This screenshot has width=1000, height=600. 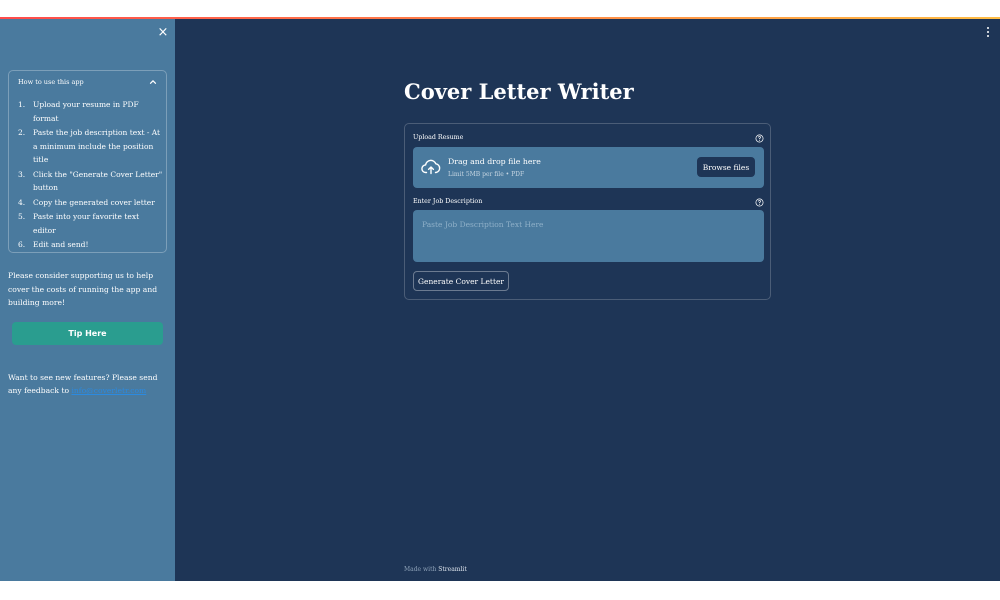 I want to click on footer: Made with Streamlit, so click(x=435, y=569).